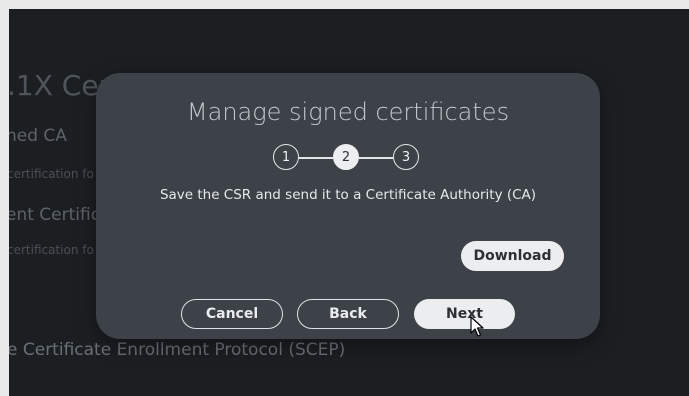  What do you see at coordinates (348, 112) in the screenshot?
I see `dialog-title: Manage signed certificates` at bounding box center [348, 112].